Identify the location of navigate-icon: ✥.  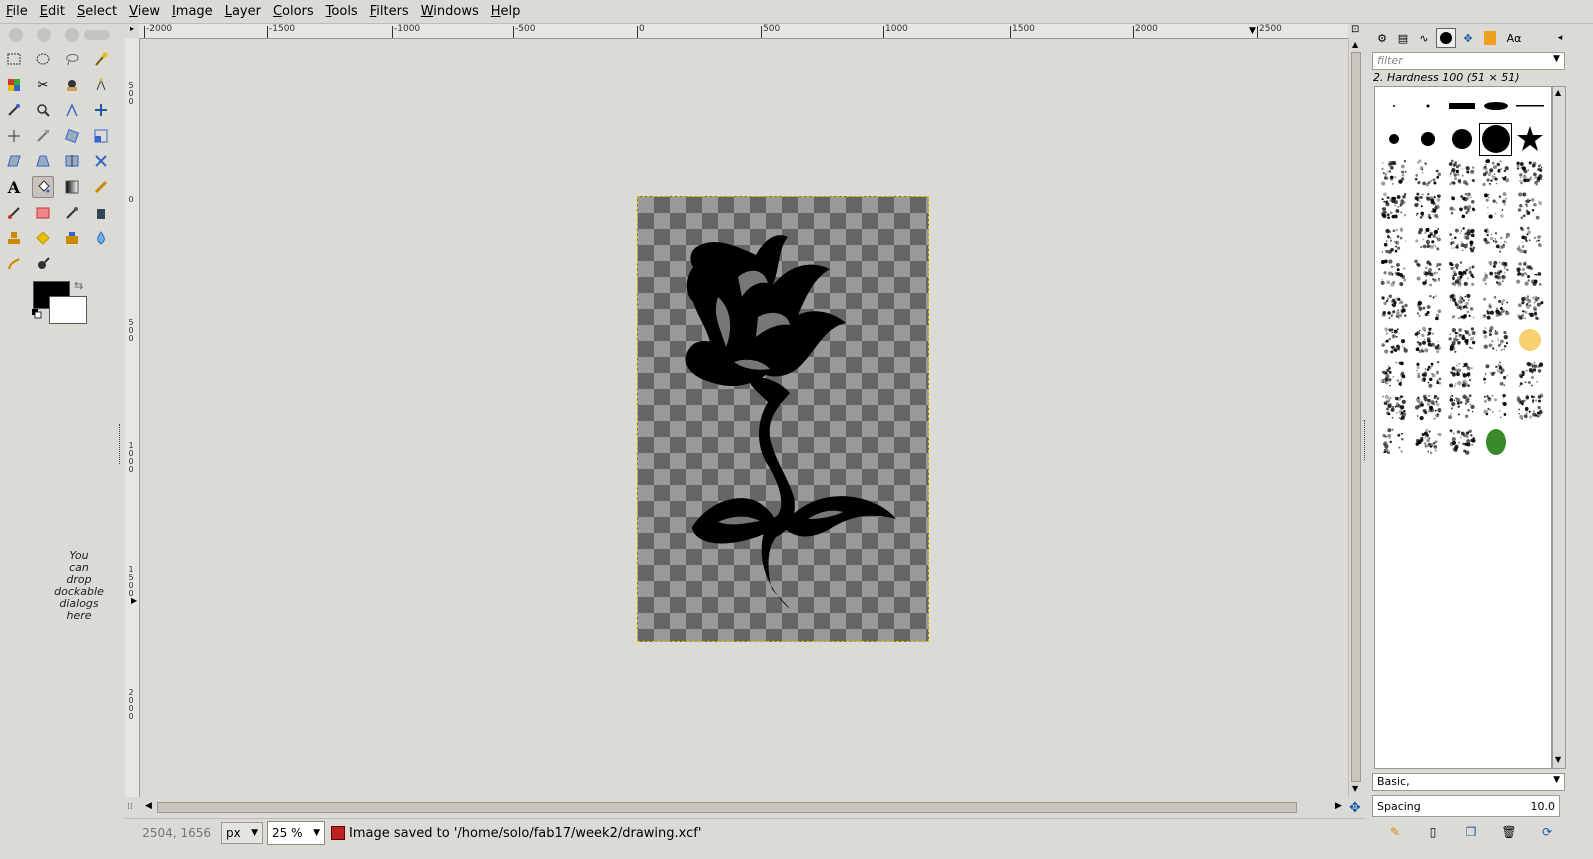
(1355, 808).